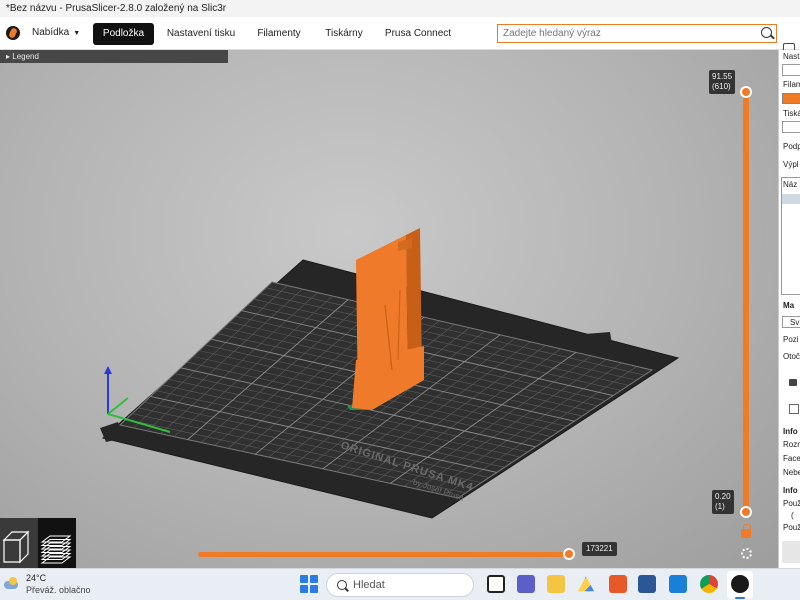 The image size is (800, 600). I want to click on cog-icon, so click(746, 553).